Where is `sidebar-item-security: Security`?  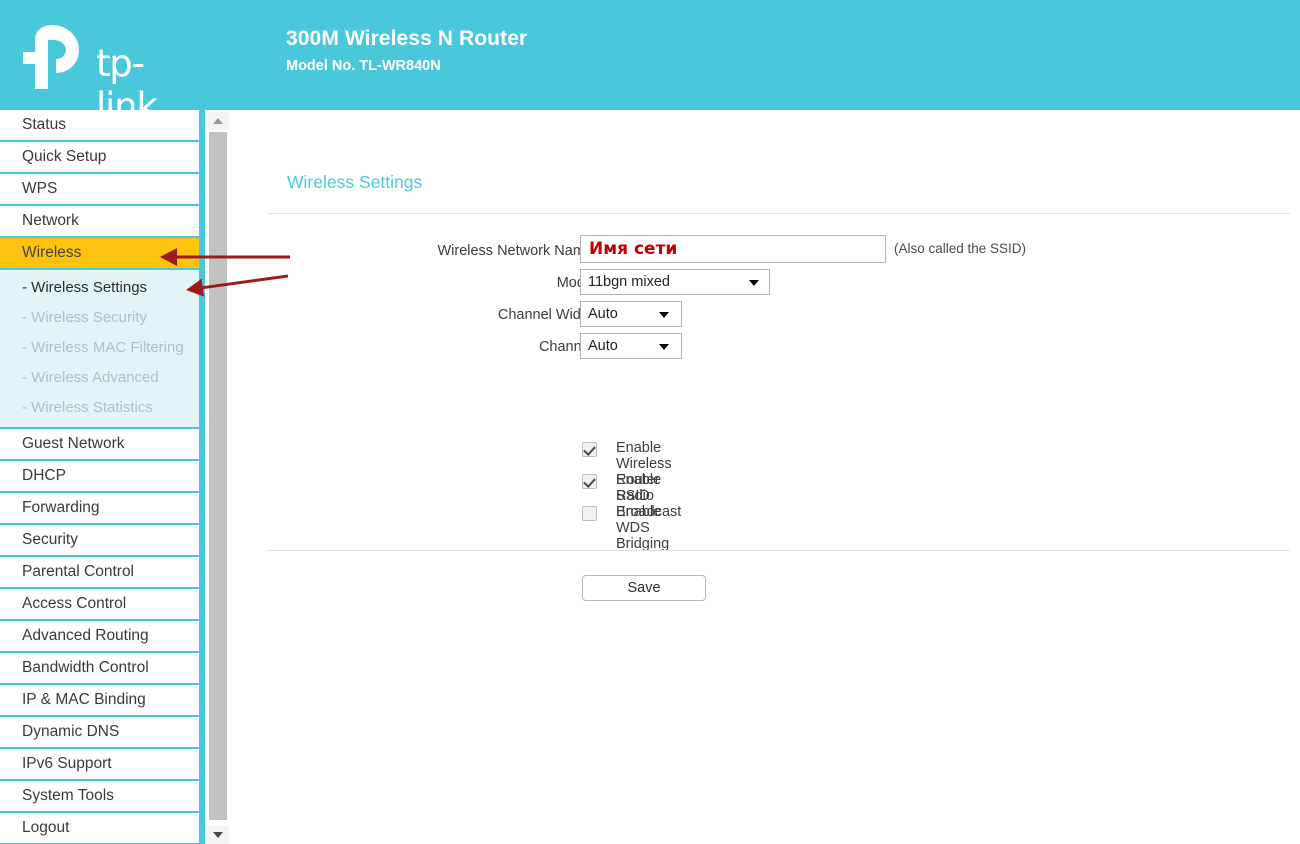 sidebar-item-security: Security is located at coordinates (99, 541).